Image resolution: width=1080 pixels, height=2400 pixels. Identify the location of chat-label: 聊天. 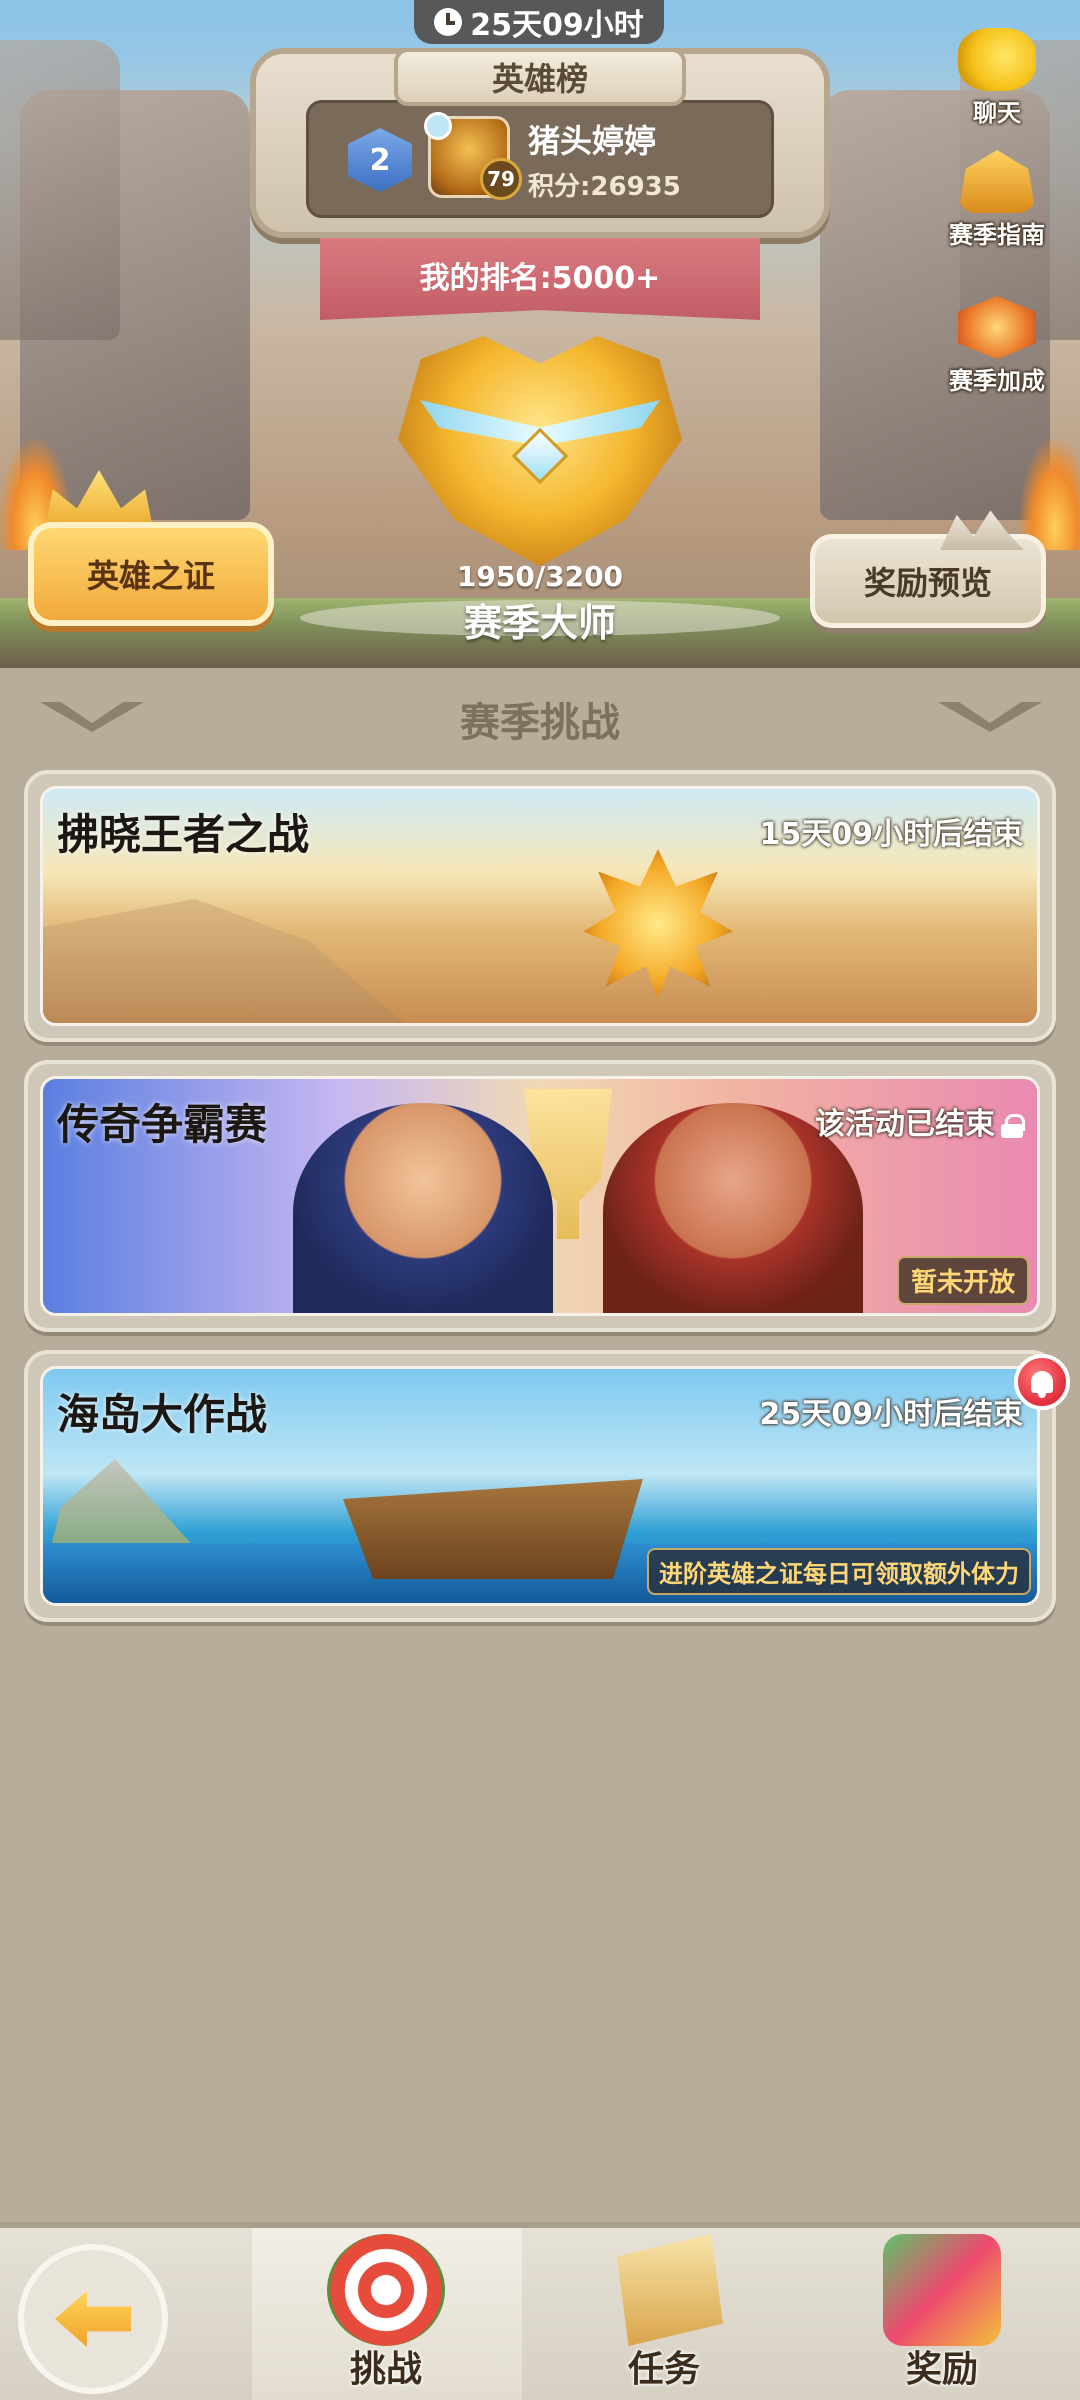
(997, 113).